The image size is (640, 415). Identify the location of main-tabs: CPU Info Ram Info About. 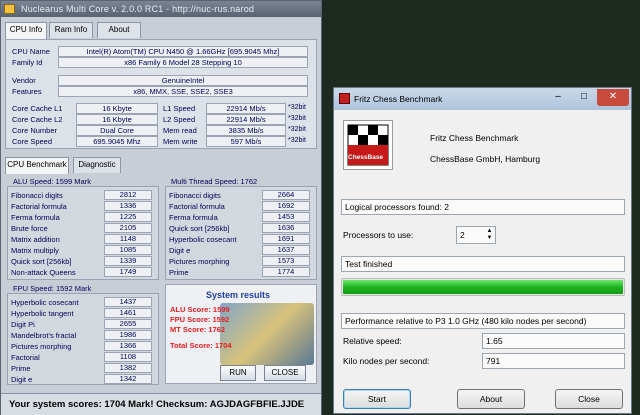
(160, 30).